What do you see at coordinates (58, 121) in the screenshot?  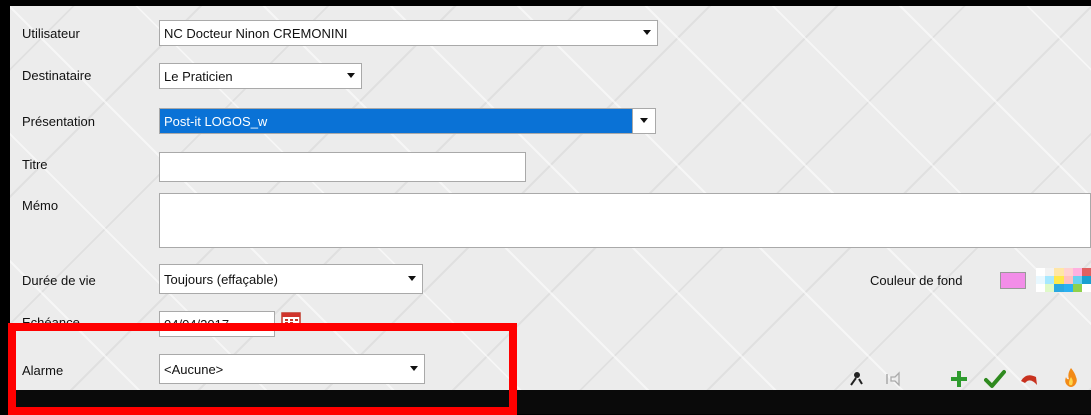 I see `label-presentation: Présentation` at bounding box center [58, 121].